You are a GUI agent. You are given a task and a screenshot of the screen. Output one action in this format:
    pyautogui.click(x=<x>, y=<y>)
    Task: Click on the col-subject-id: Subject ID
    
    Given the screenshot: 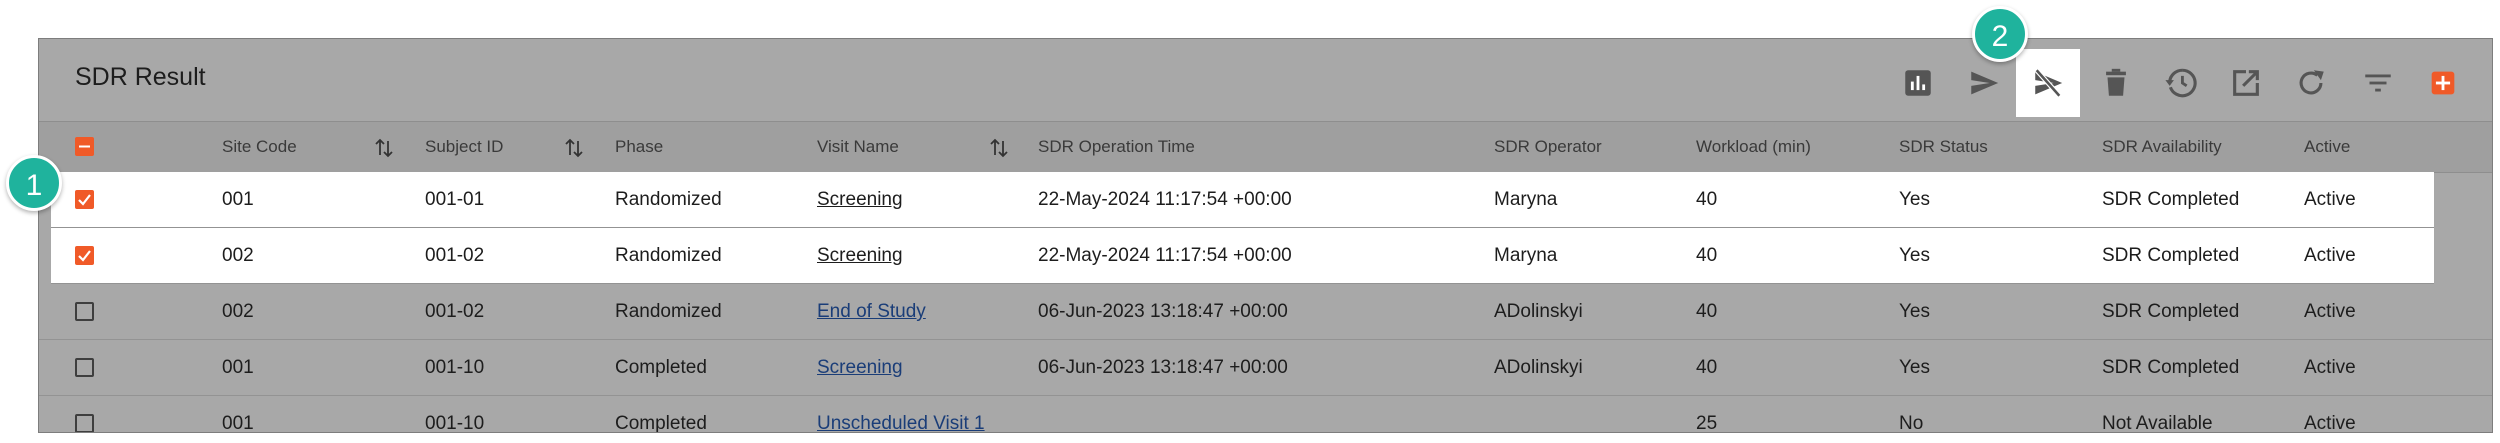 What is the action you would take?
    pyautogui.click(x=464, y=147)
    